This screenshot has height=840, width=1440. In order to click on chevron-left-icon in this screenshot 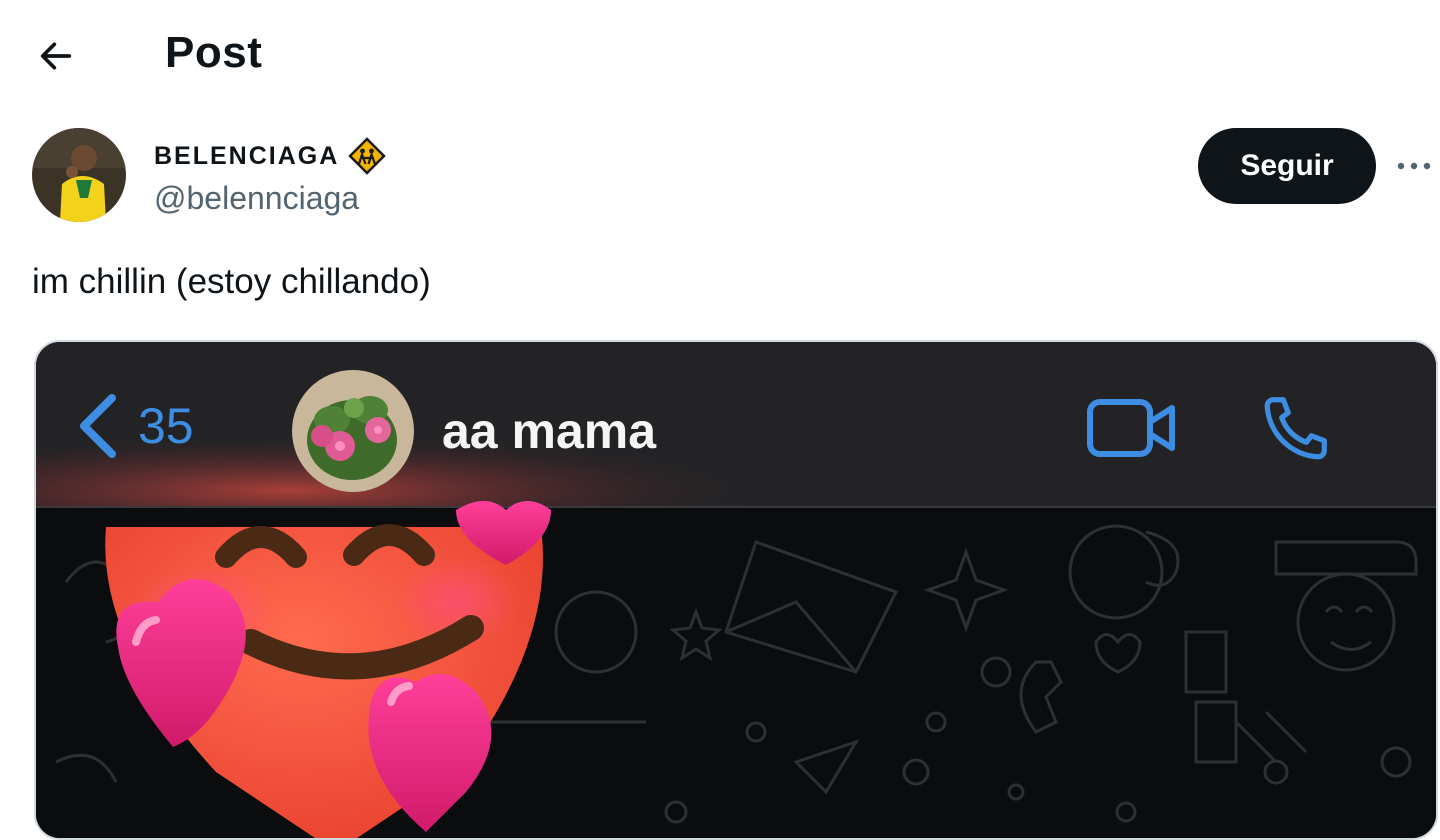, I will do `click(98, 426)`.